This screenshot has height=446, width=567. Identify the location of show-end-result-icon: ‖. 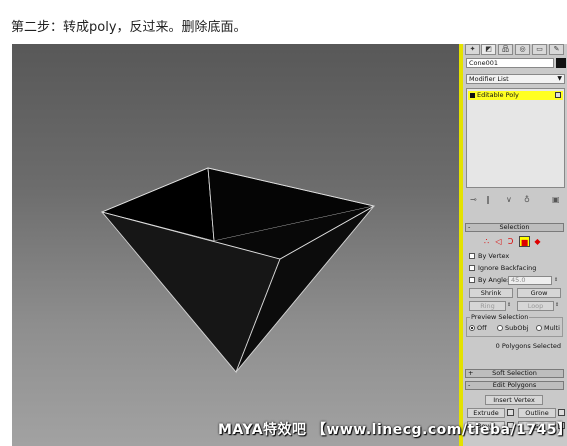
(488, 200).